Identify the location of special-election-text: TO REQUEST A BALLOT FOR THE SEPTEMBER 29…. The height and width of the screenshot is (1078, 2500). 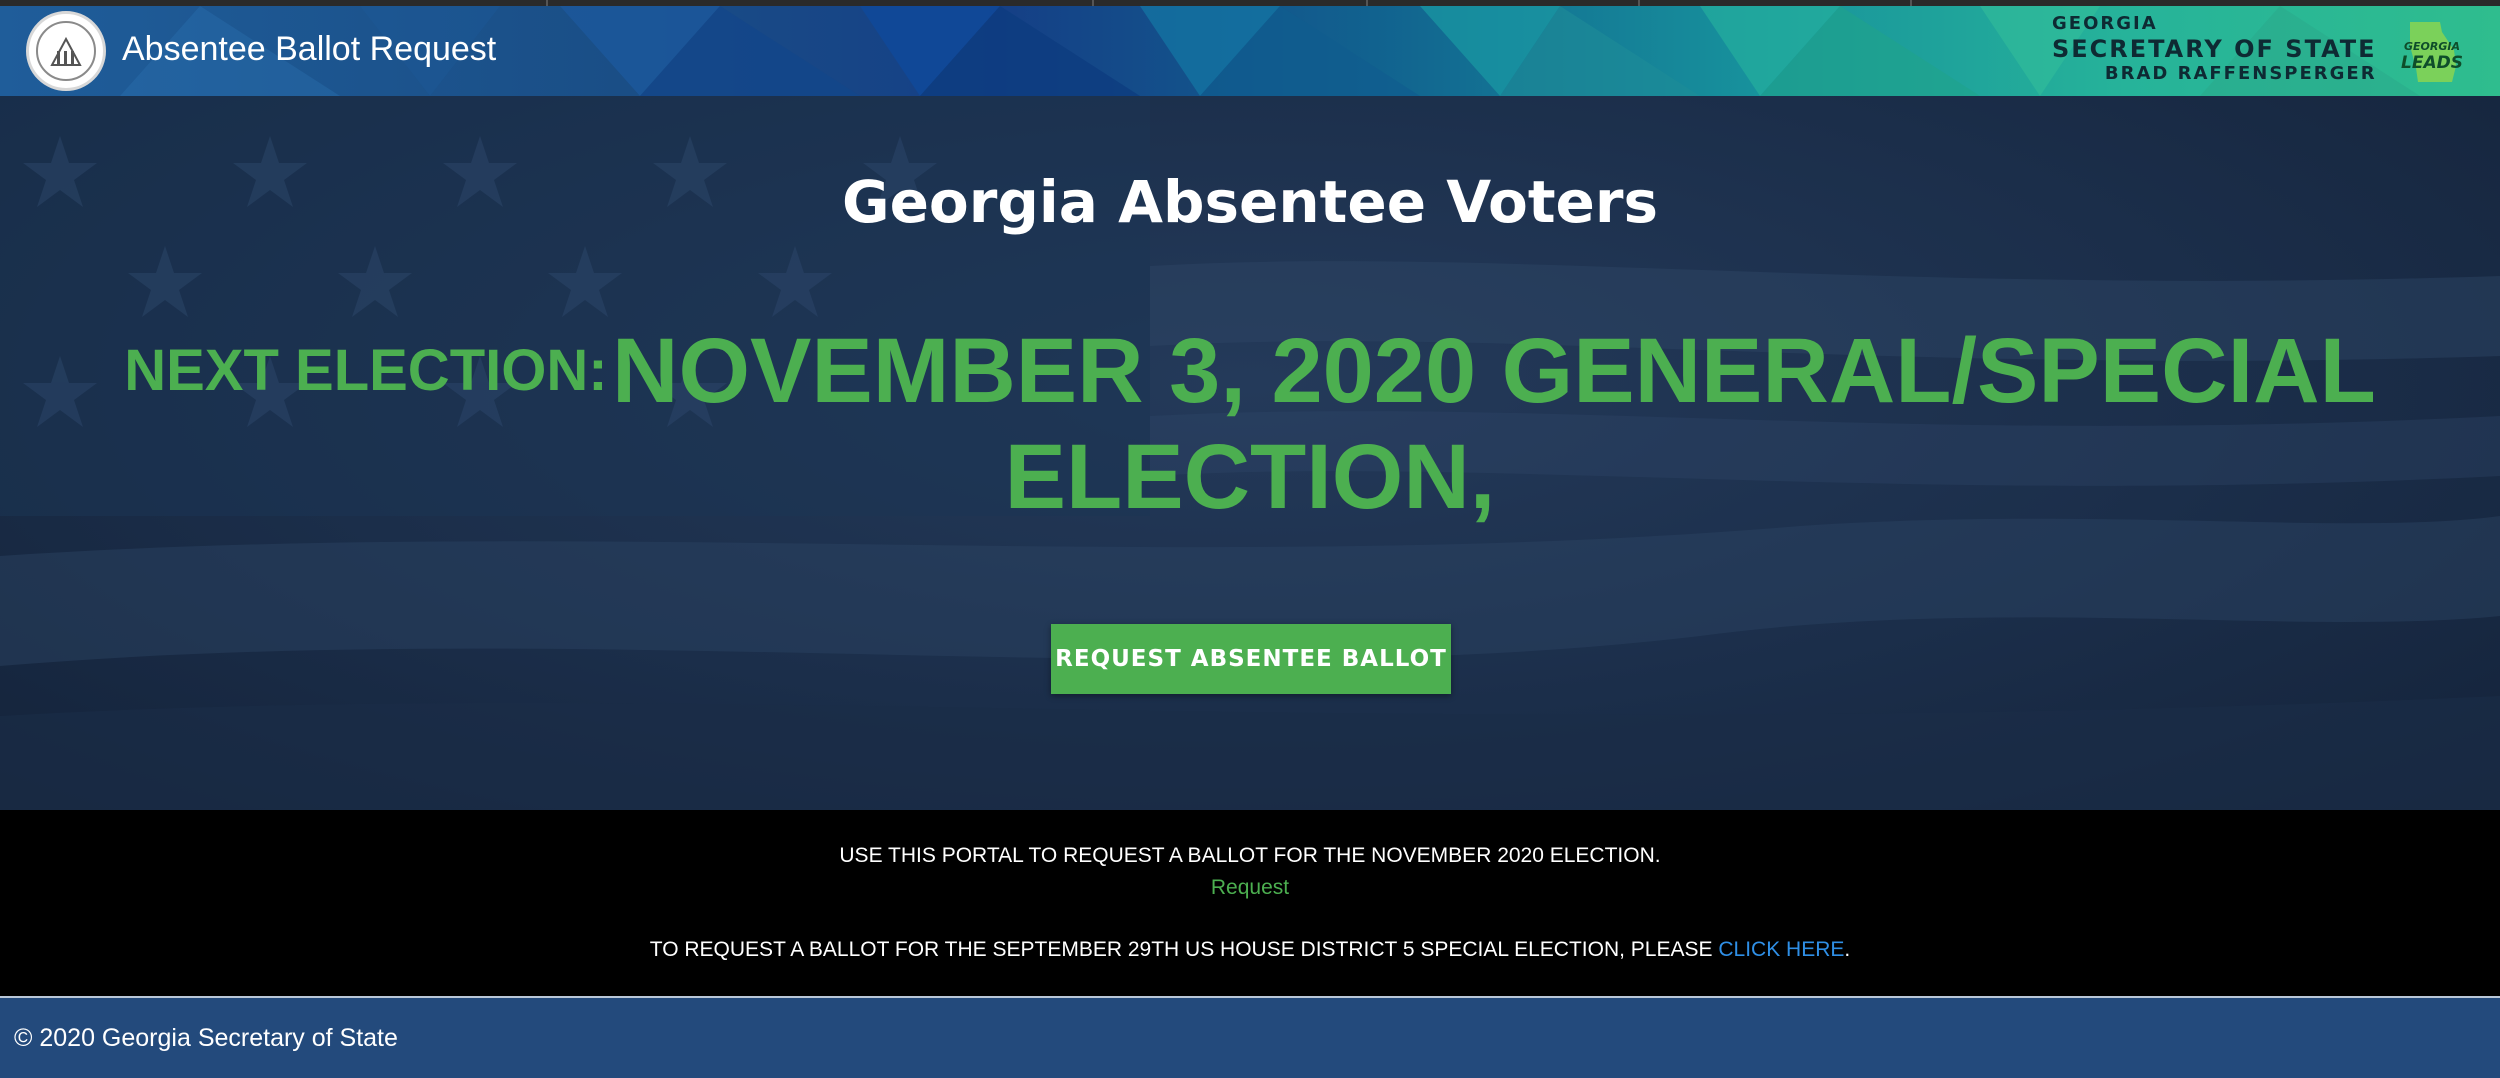
(1250, 950).